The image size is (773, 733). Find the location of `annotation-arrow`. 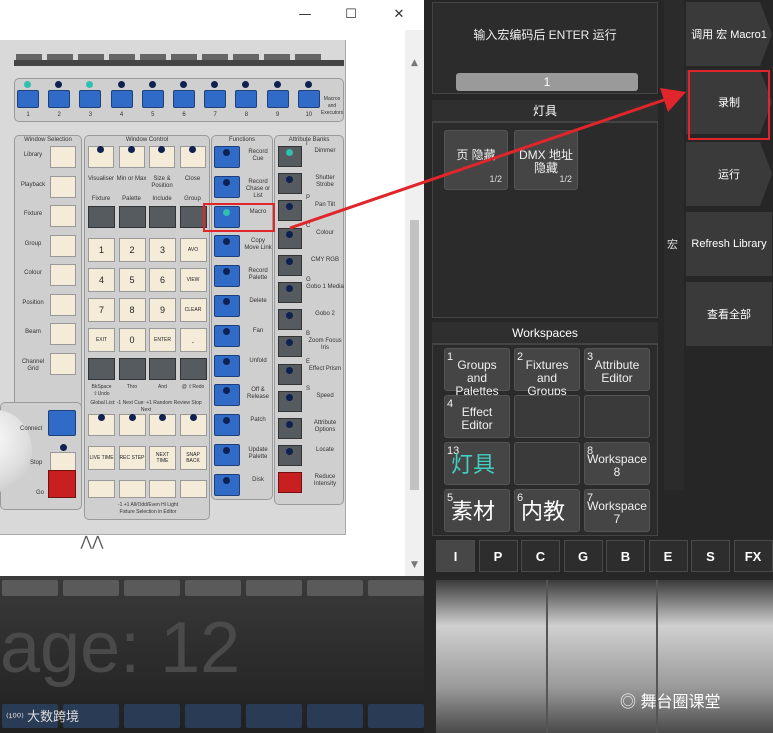

annotation-arrow is located at coordinates (487, 159).